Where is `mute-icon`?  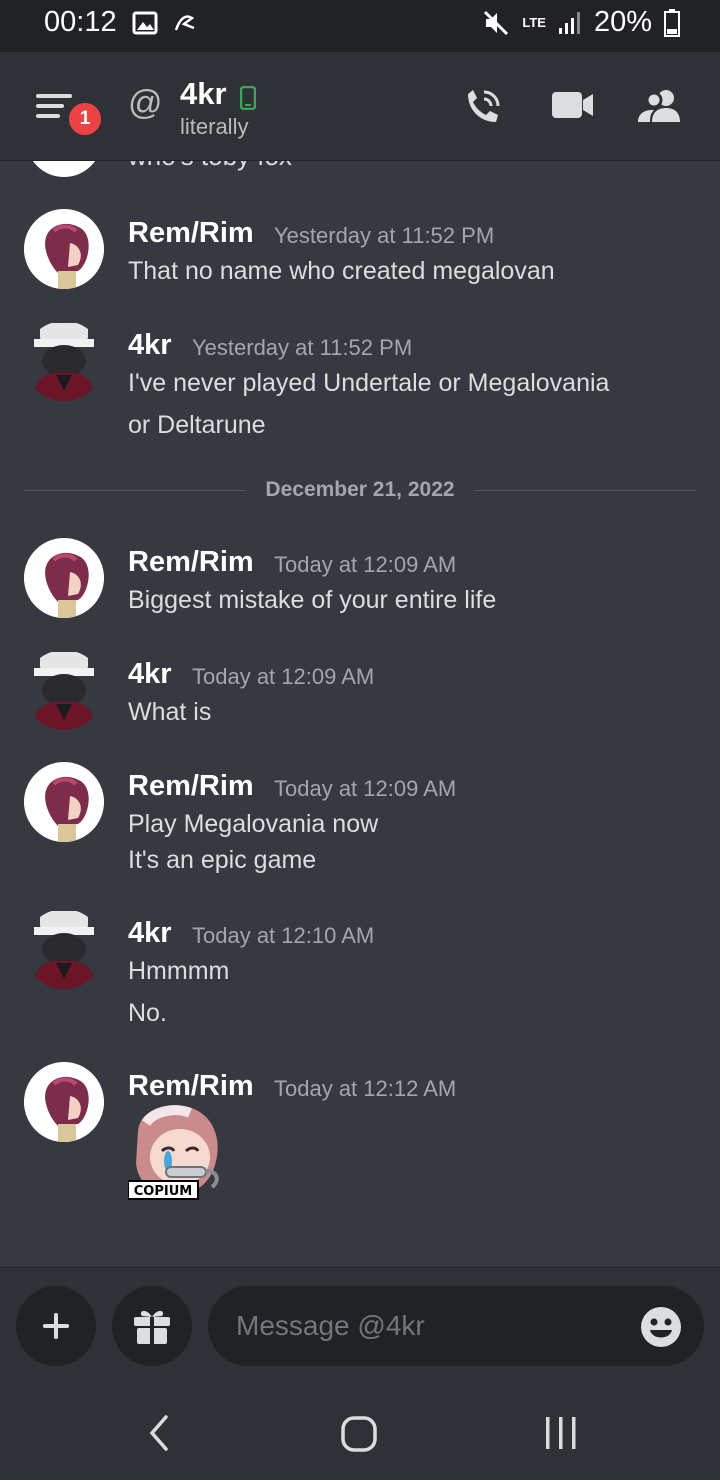 mute-icon is located at coordinates (496, 22).